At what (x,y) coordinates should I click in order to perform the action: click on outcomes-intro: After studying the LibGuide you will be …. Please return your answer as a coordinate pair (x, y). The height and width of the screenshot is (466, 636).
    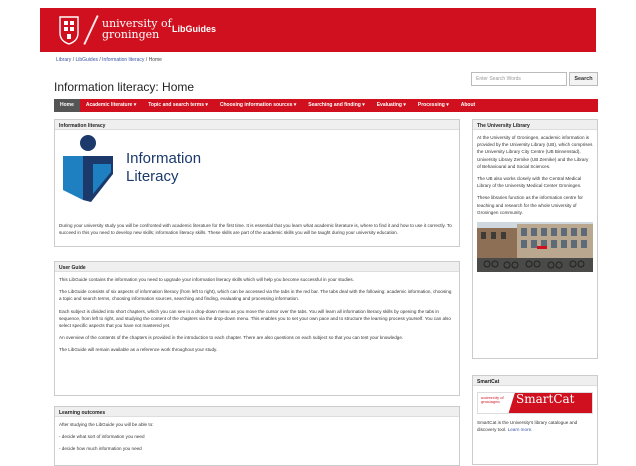
    Looking at the image, I should click on (106, 424).